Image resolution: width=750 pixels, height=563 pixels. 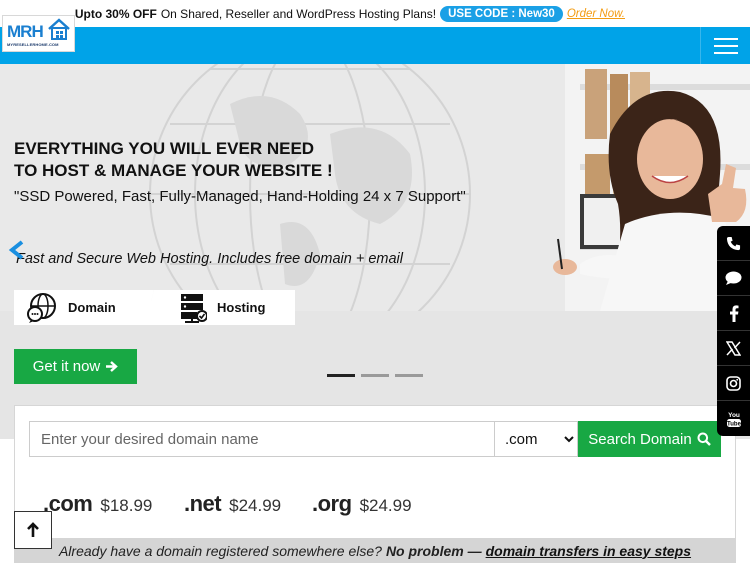 What do you see at coordinates (115, 13) in the screenshot?
I see `promo-lead: Upto 30% OFF` at bounding box center [115, 13].